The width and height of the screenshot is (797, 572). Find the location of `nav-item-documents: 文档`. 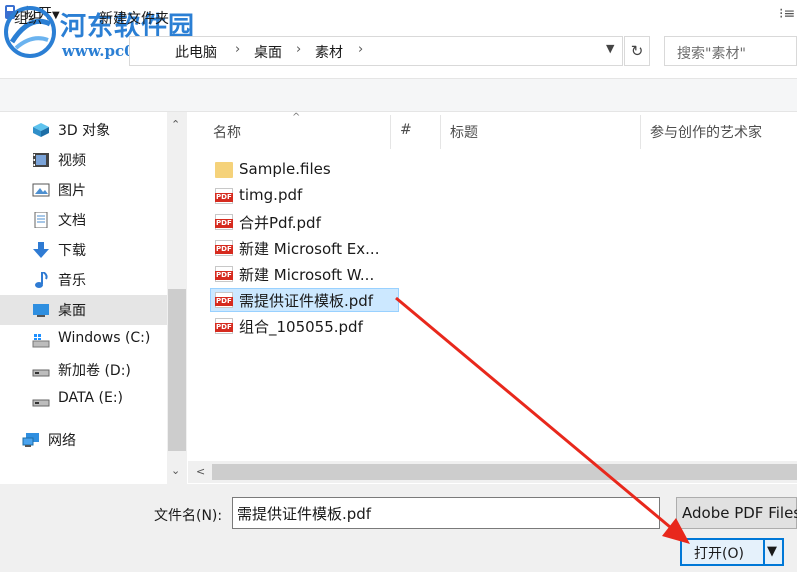

nav-item-documents: 文档 is located at coordinates (83, 220).